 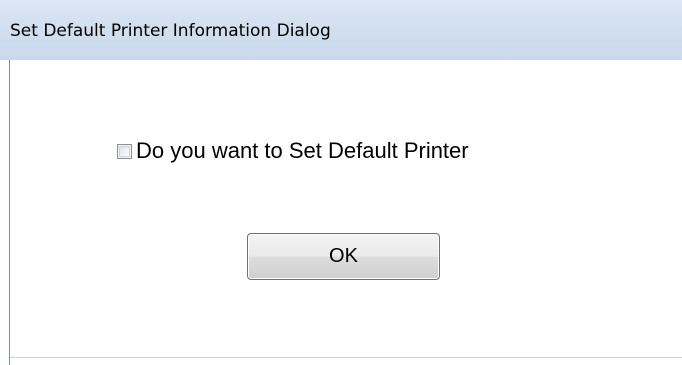 I want to click on window-title: Set Default Printer Information Dialog, so click(x=170, y=31).